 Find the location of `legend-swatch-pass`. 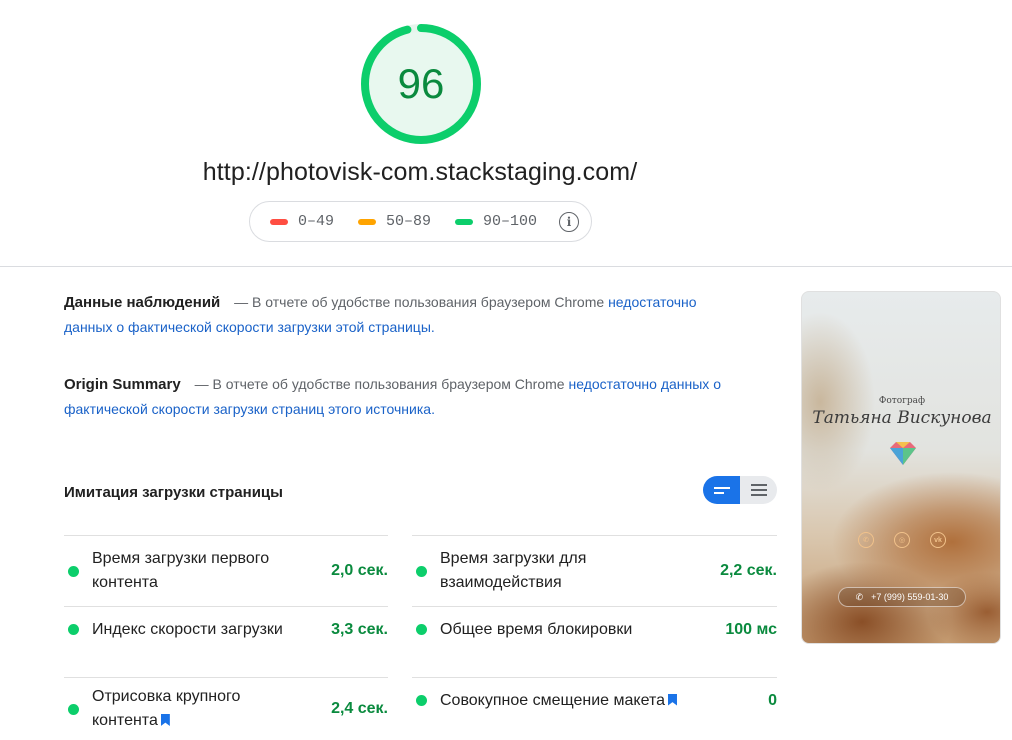

legend-swatch-pass is located at coordinates (464, 221).